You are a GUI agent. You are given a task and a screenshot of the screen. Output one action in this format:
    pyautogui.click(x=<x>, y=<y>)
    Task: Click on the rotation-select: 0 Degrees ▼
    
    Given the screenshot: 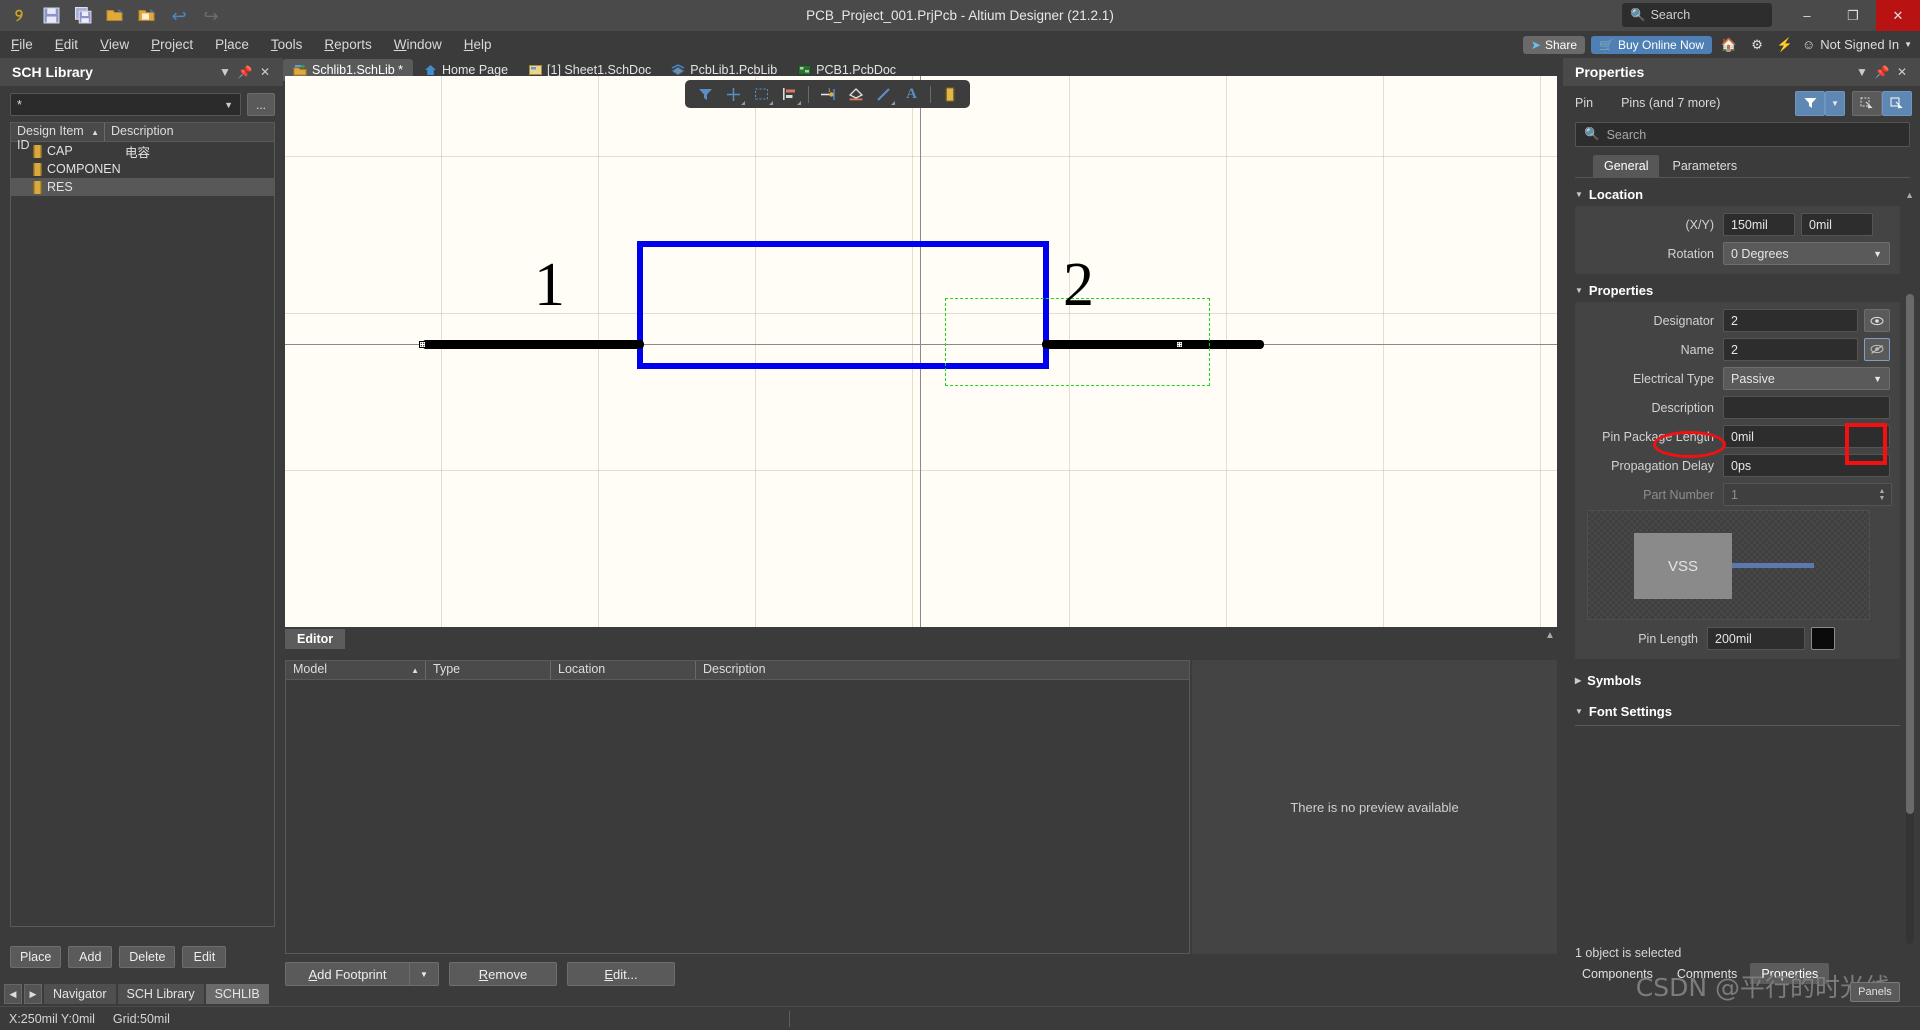 What is the action you would take?
    pyautogui.click(x=1806, y=253)
    